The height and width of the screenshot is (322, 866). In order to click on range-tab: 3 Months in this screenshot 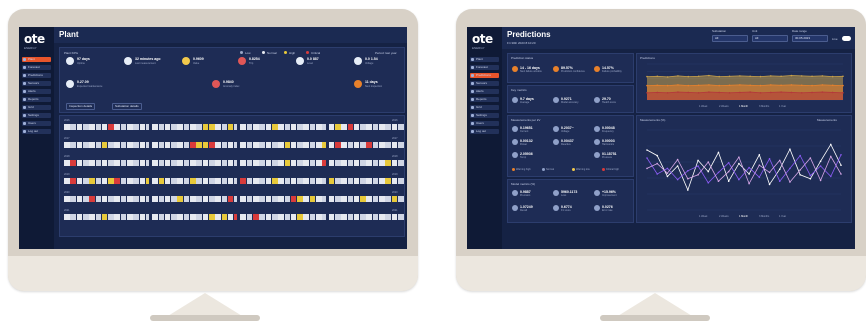, I will do `click(764, 216)`.